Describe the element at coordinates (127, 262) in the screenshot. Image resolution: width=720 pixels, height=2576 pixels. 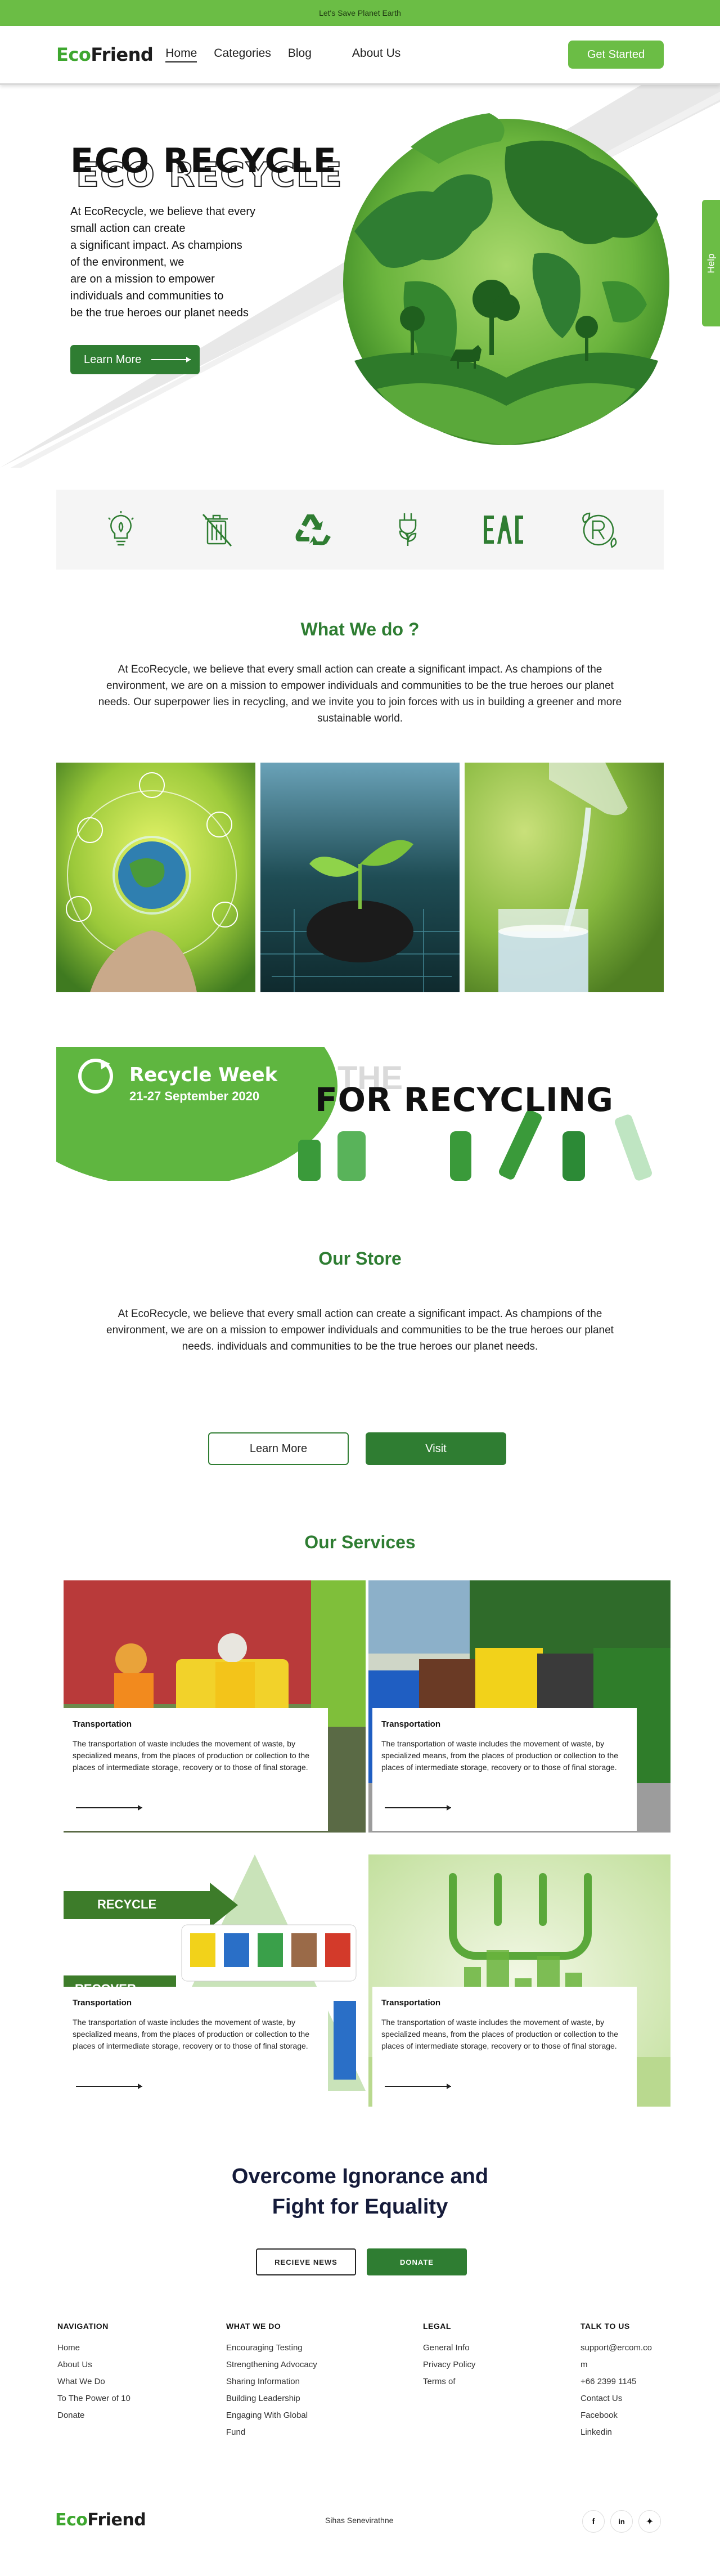
I see `hero-line: of the environment, we` at that location.